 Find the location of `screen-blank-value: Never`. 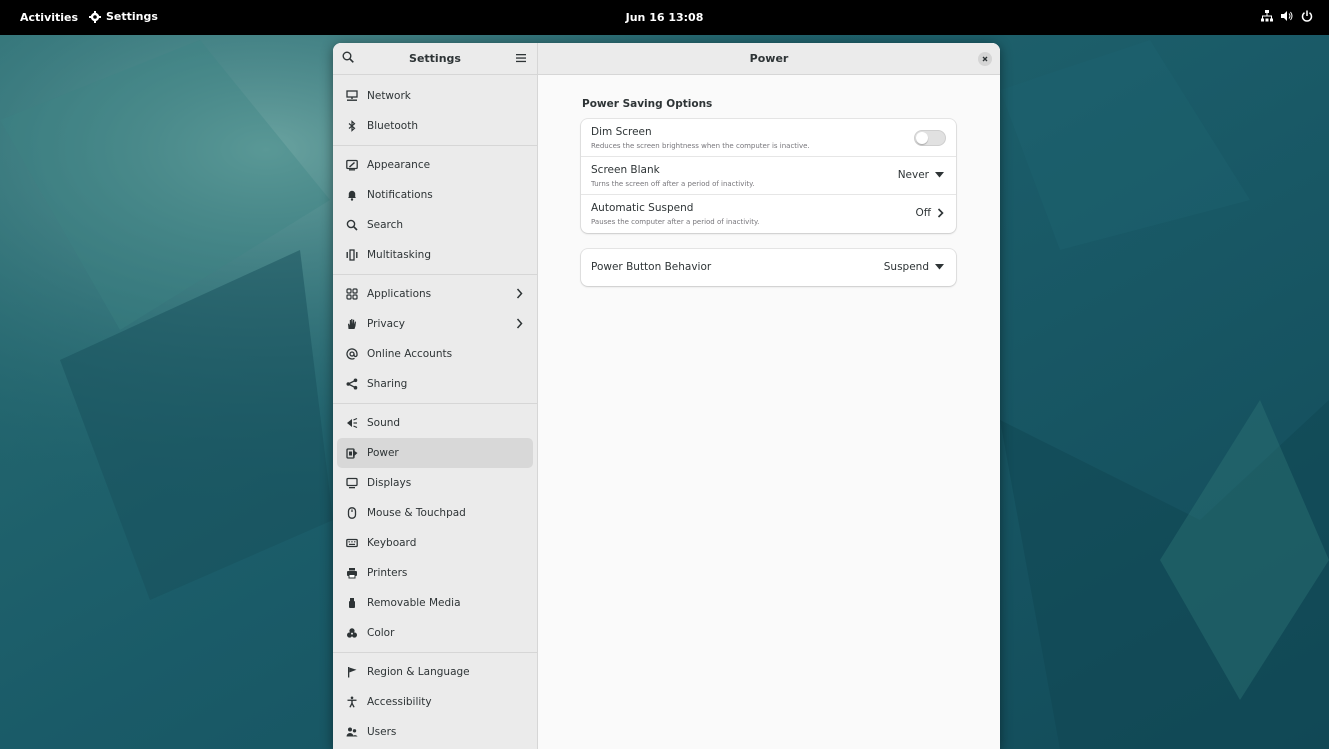

screen-blank-value: Never is located at coordinates (913, 175).